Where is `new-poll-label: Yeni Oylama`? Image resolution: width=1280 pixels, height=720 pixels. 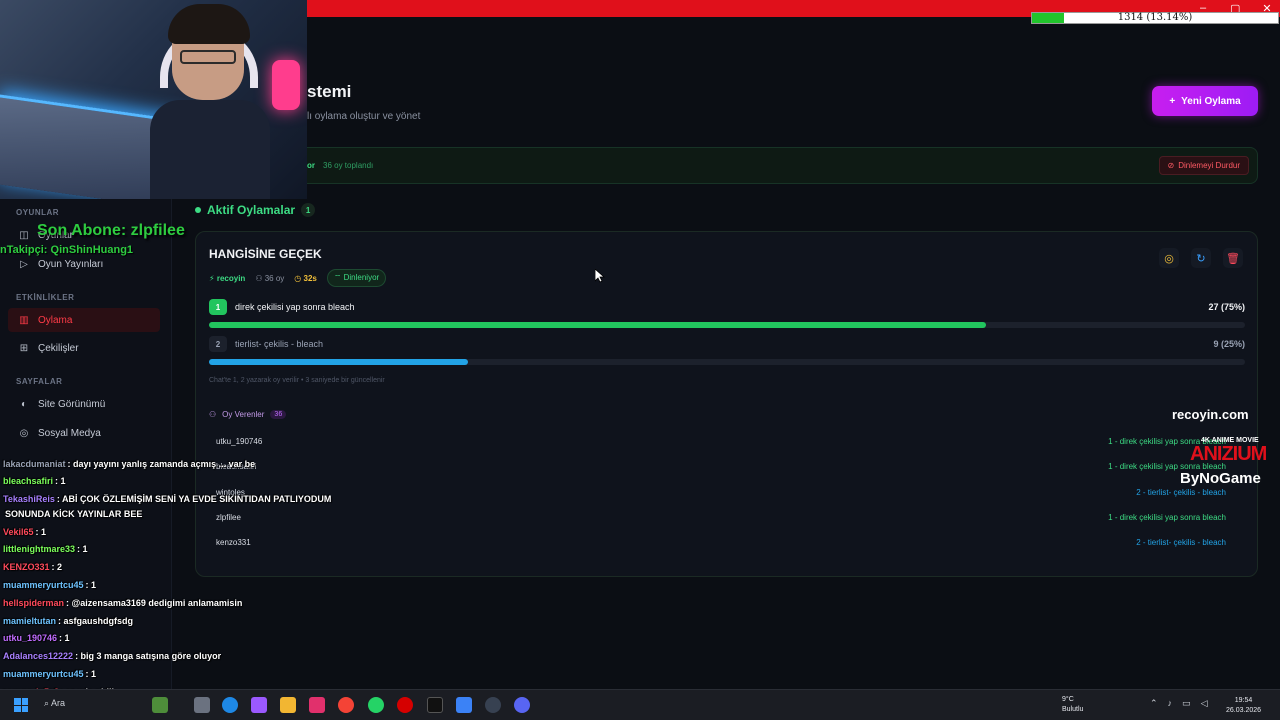 new-poll-label: Yeni Oylama is located at coordinates (1211, 101).